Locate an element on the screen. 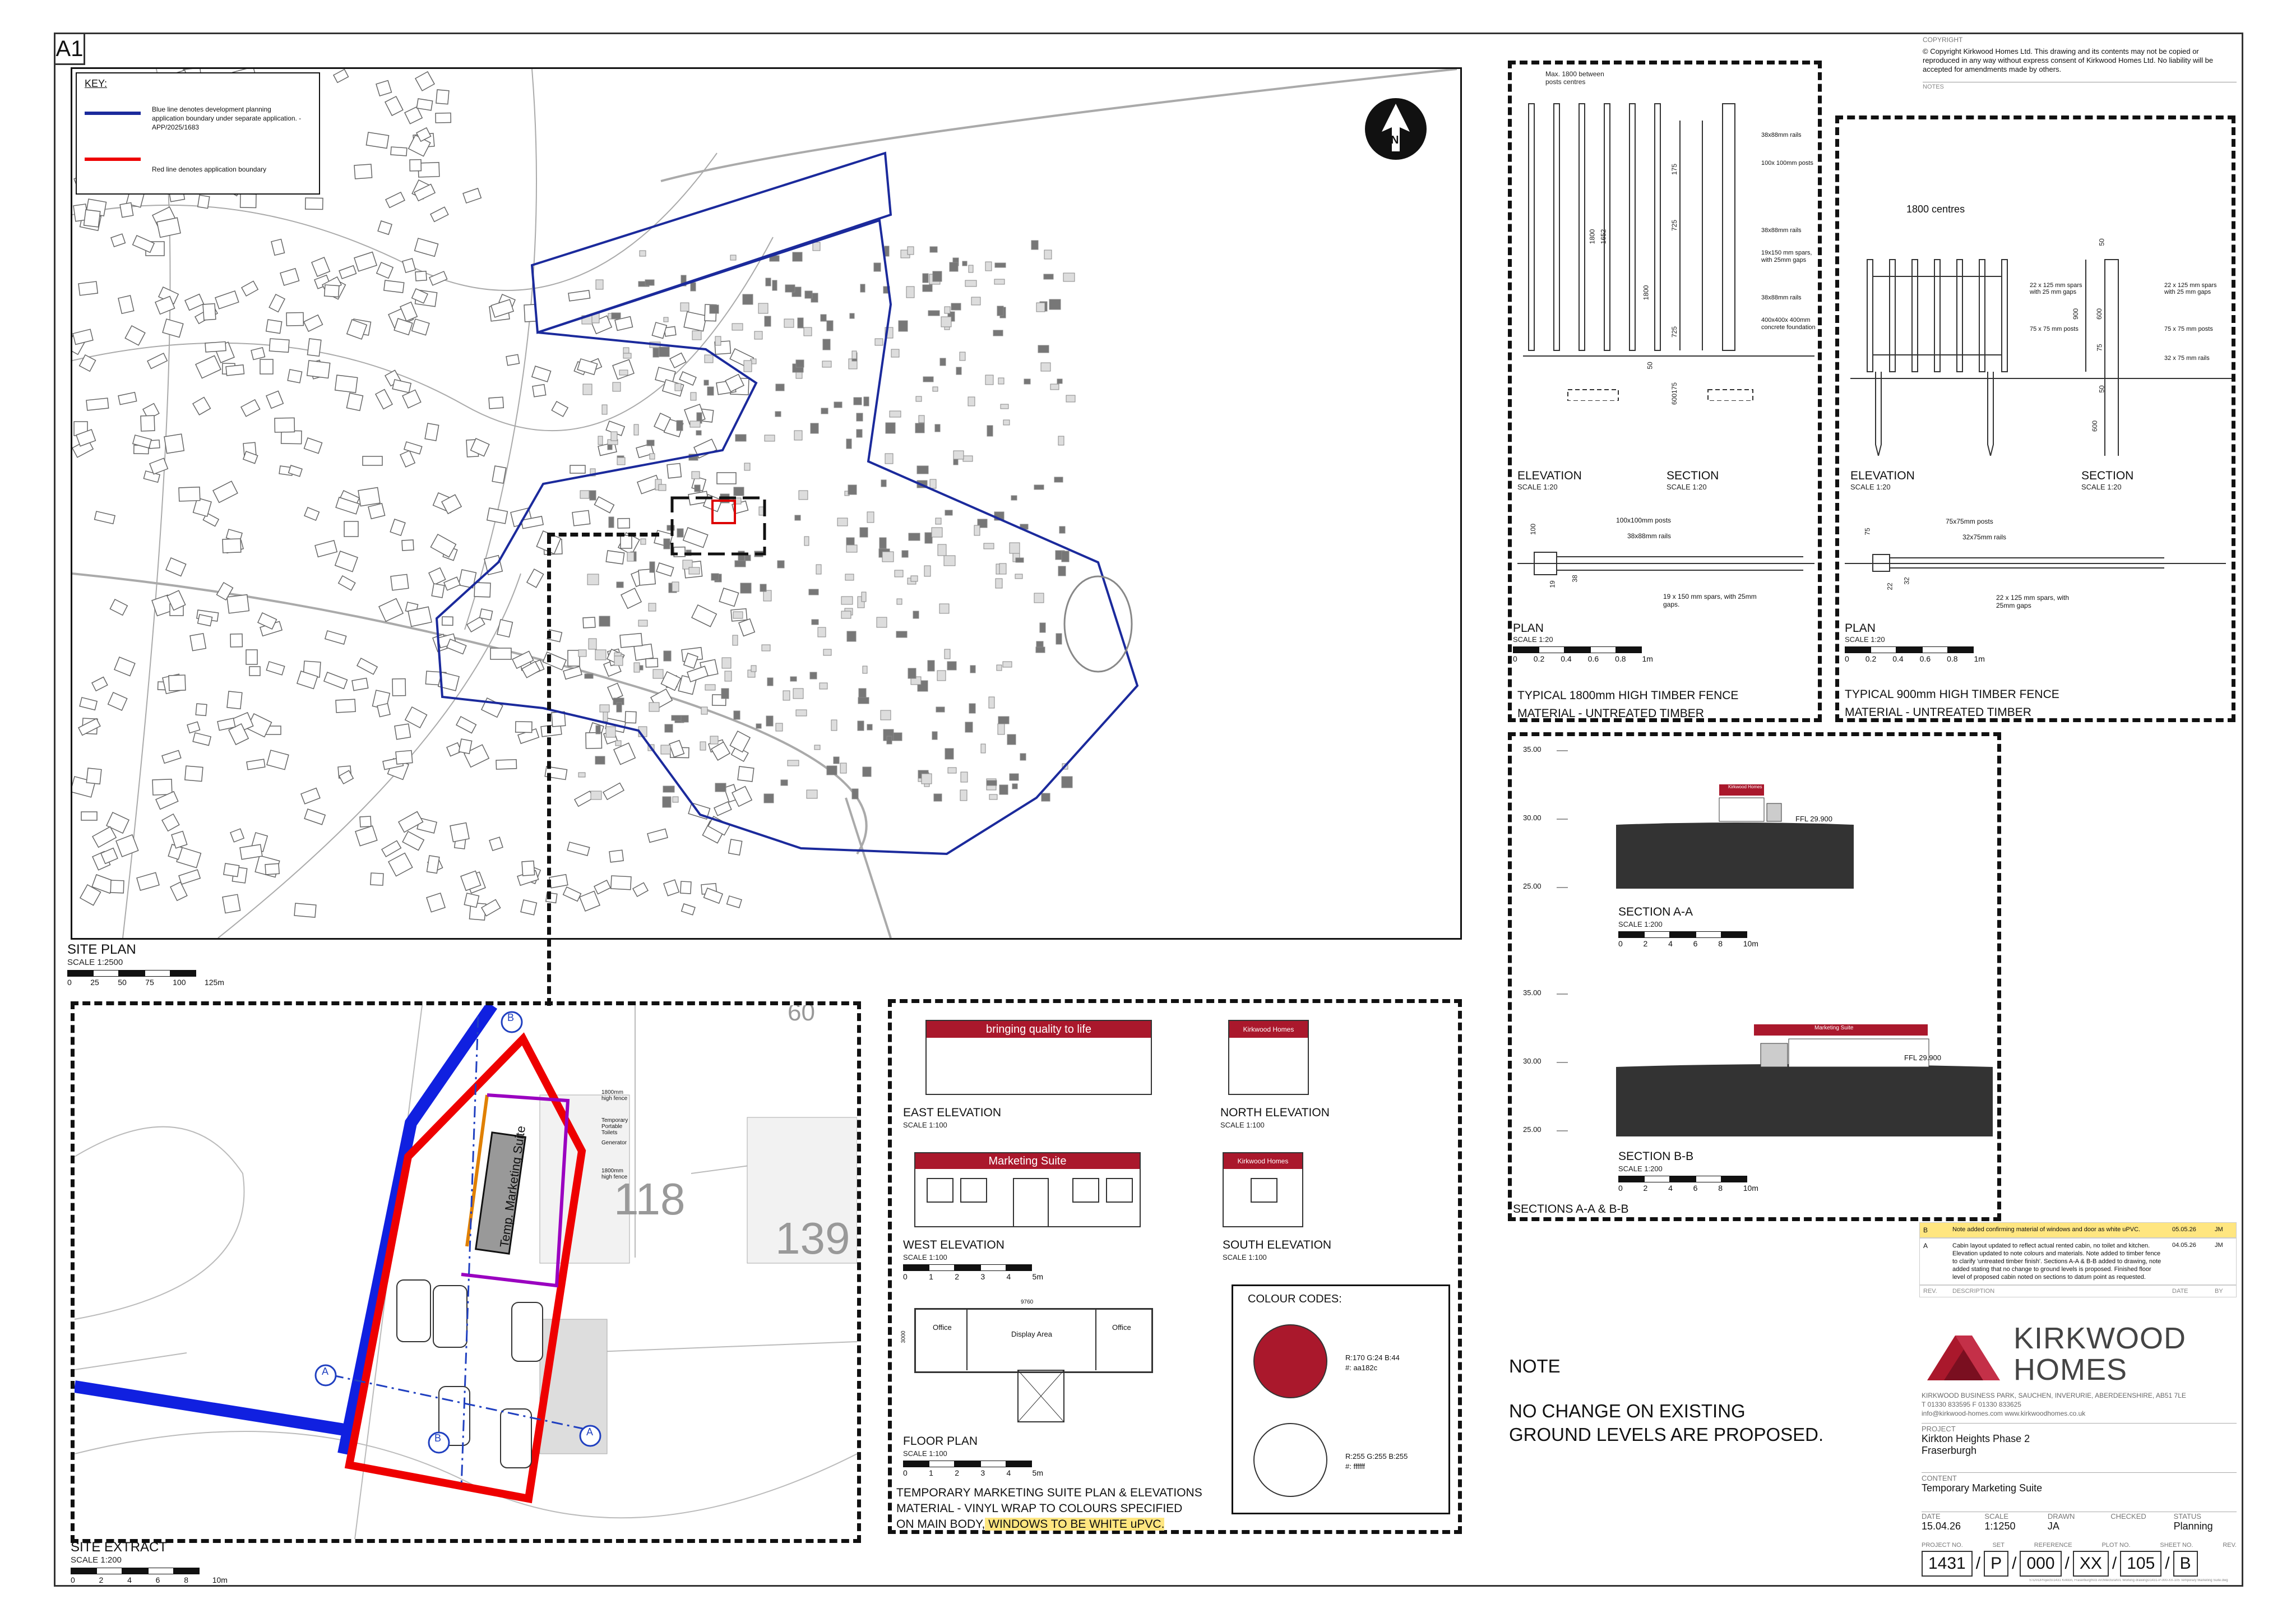 This screenshot has width=2296, height=1622. section-b-top-marker: B is located at coordinates (511, 1017).